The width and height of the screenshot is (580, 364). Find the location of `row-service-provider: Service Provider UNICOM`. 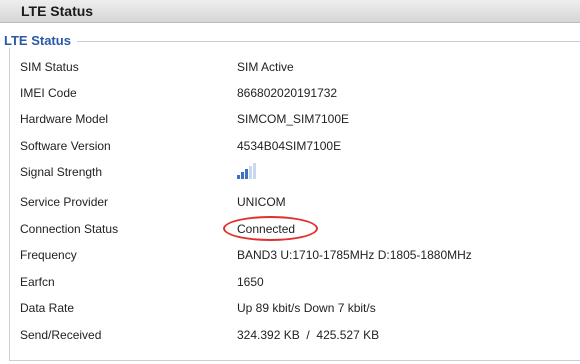

row-service-provider: Service Provider UNICOM is located at coordinates (295, 203).